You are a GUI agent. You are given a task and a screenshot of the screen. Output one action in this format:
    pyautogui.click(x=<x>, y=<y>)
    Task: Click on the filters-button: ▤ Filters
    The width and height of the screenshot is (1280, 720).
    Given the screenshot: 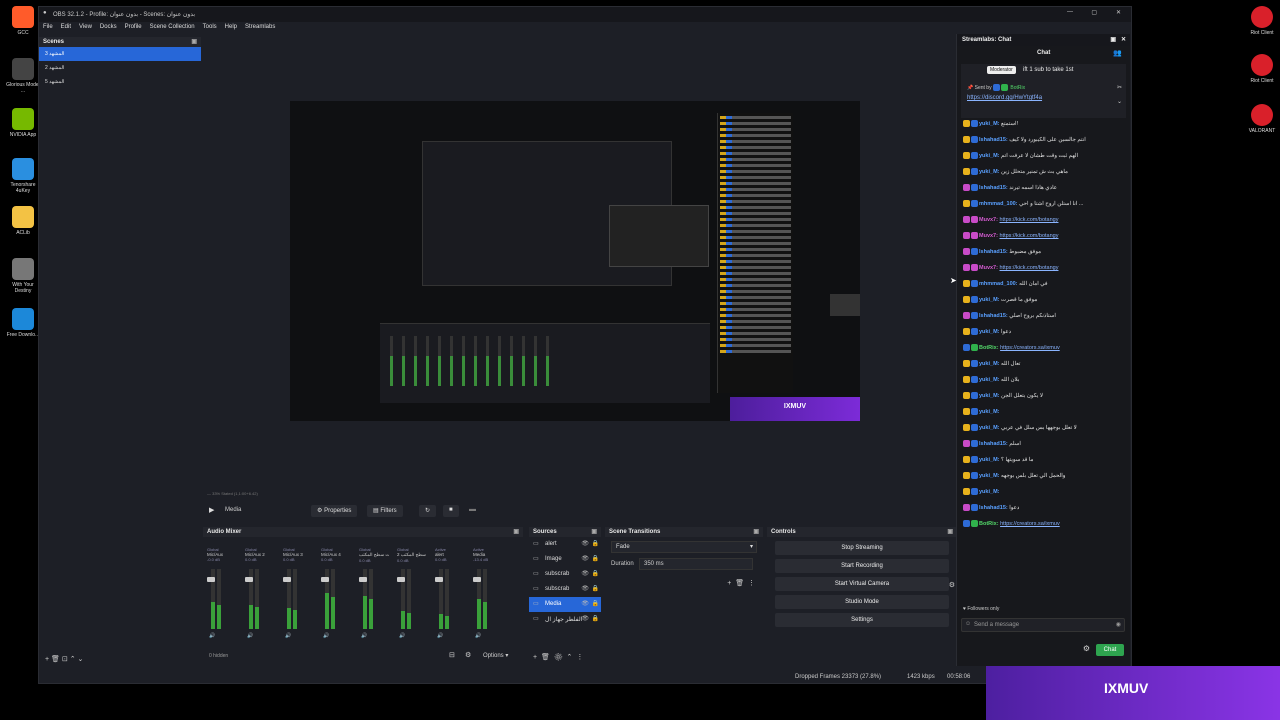 What is the action you would take?
    pyautogui.click(x=385, y=511)
    